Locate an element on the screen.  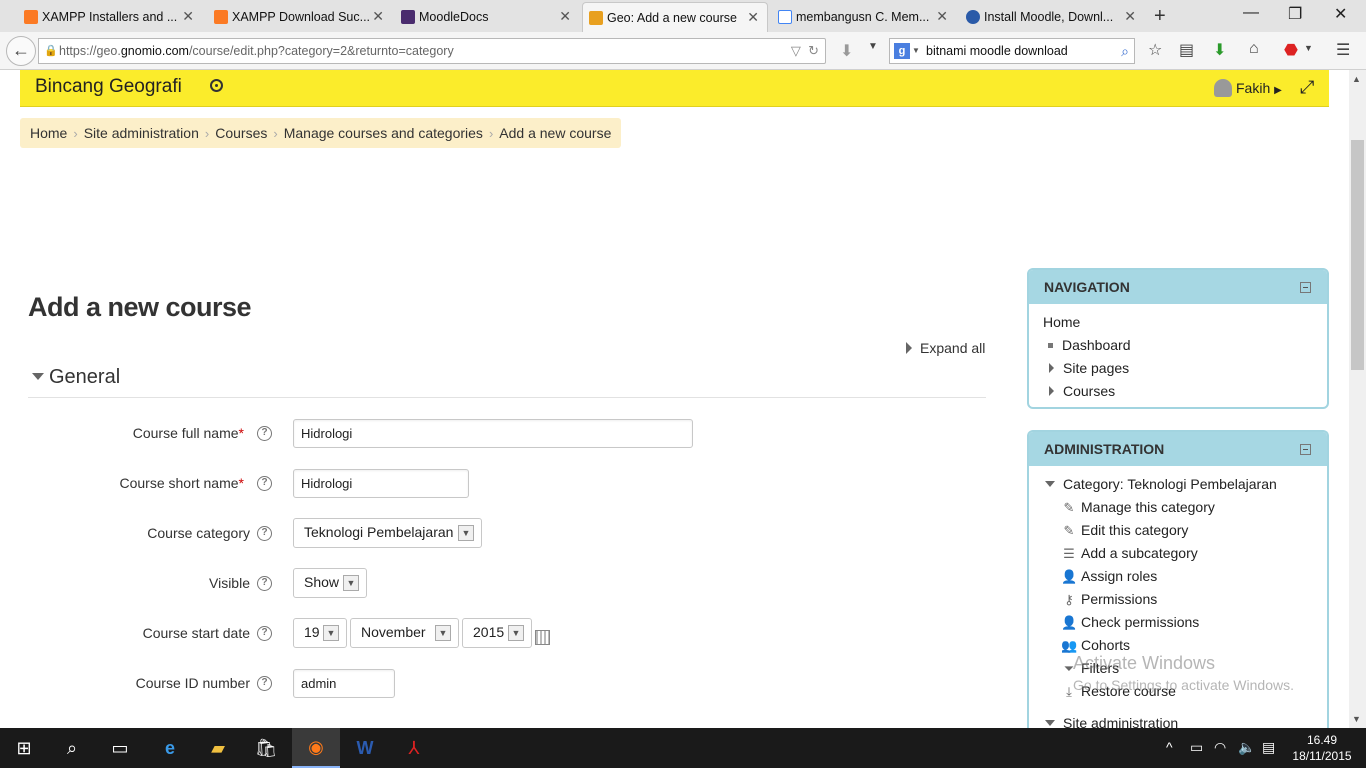
navigation-block-header: NAVIGATION is located at coordinates (1178, 287).